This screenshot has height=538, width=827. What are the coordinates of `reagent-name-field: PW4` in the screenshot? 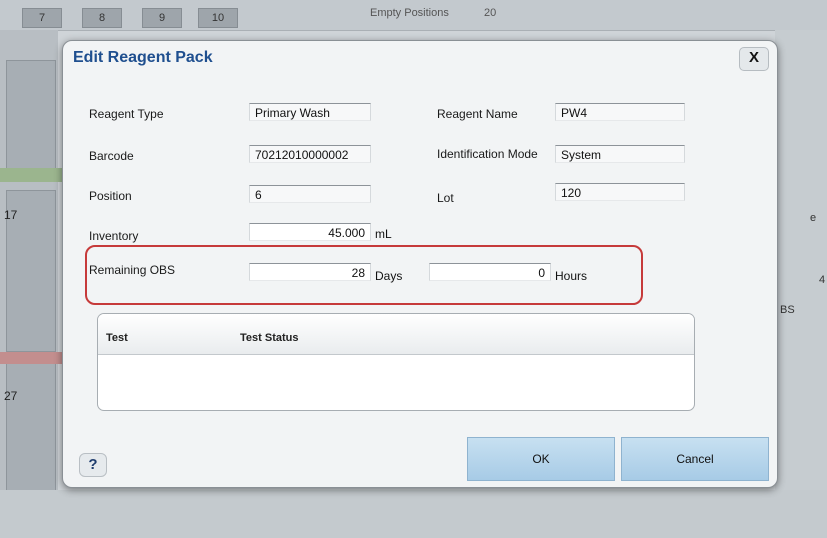 It's located at (620, 112).